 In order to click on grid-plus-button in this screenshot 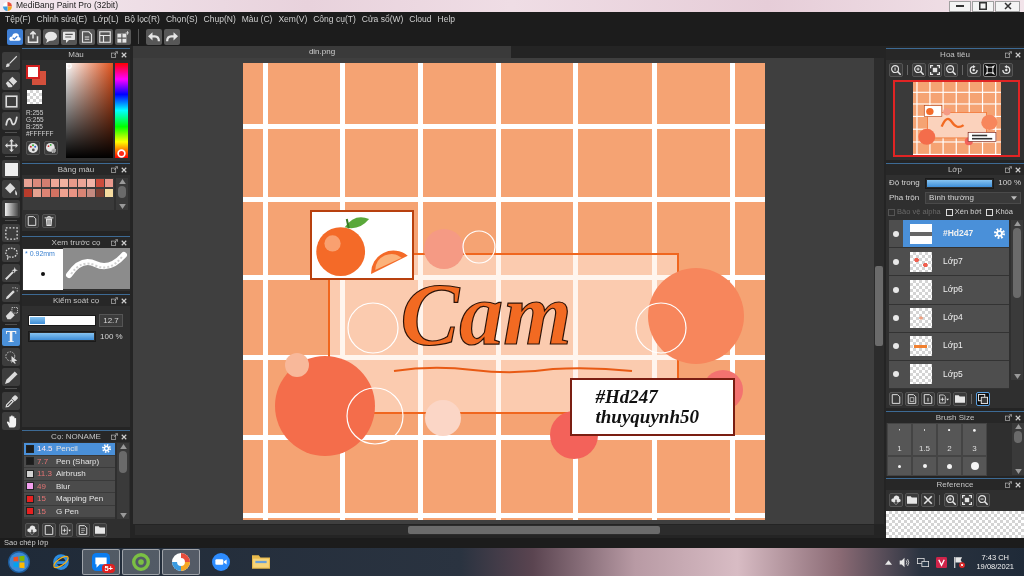, I will do `click(123, 36)`.